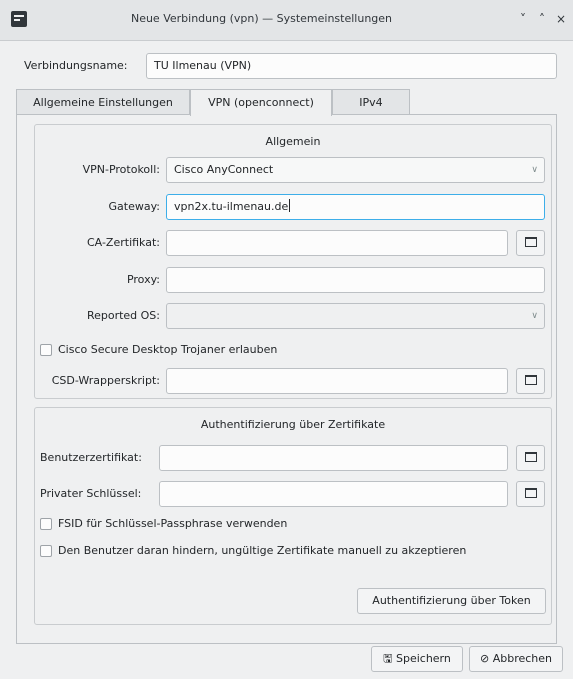 The width and height of the screenshot is (573, 679). What do you see at coordinates (484, 658) in the screenshot?
I see `cancel-icon: ⊘` at bounding box center [484, 658].